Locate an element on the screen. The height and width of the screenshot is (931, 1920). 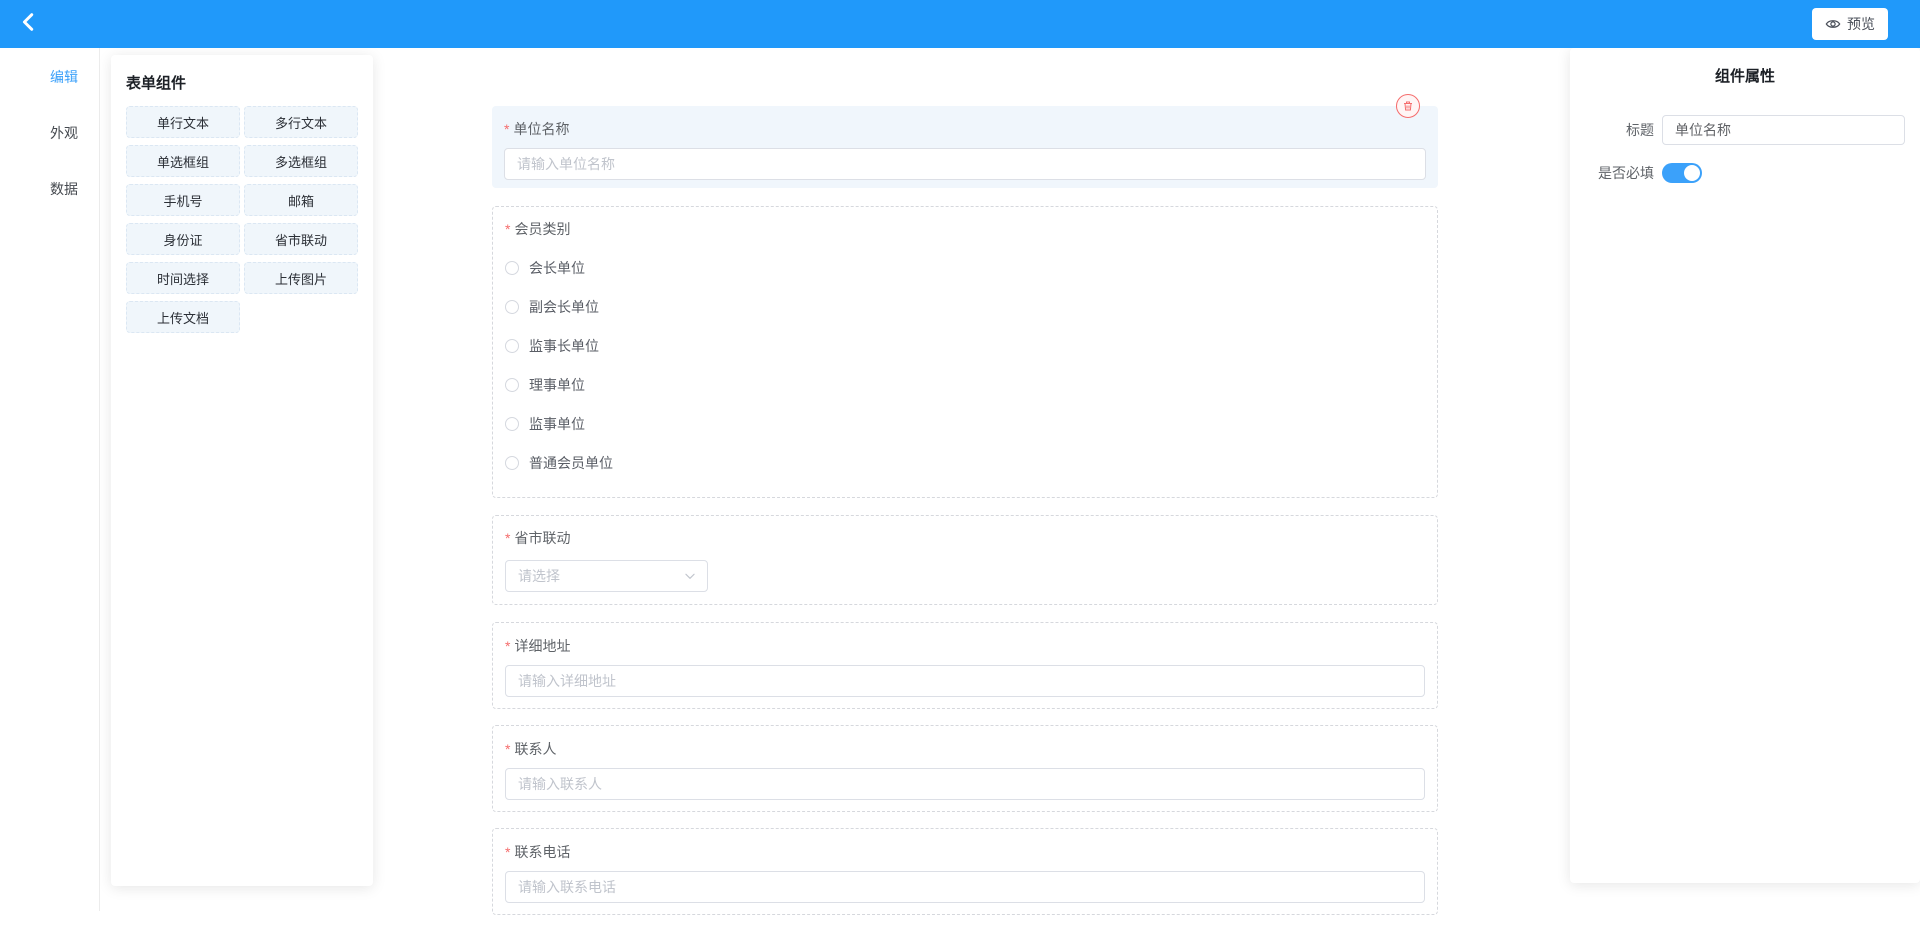
preview-button: 预览 is located at coordinates (1850, 24).